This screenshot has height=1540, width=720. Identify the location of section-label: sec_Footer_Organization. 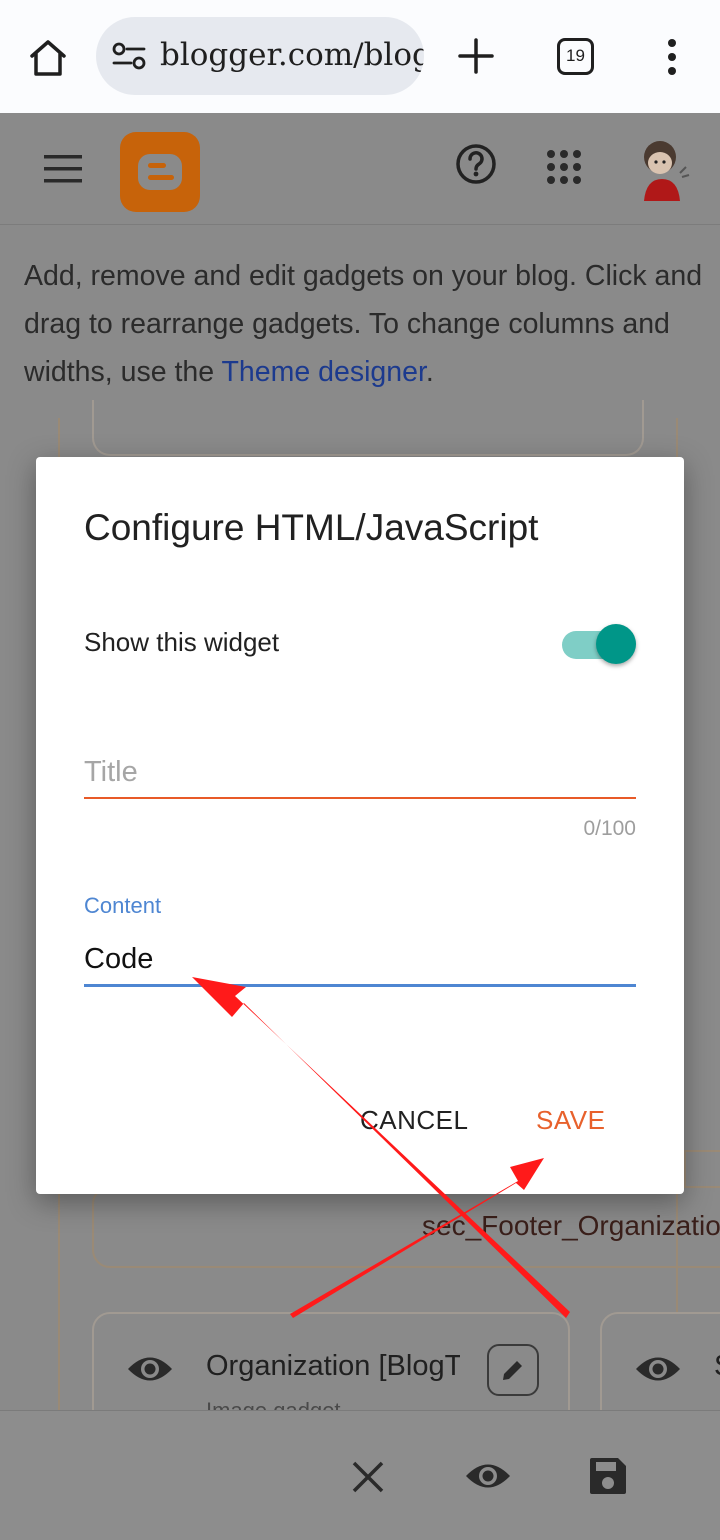
(571, 1225).